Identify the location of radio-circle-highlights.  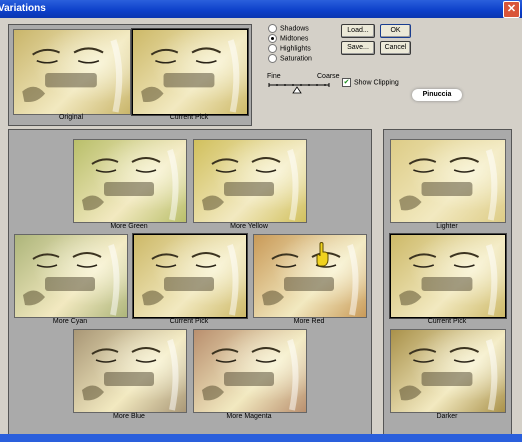
(272, 48).